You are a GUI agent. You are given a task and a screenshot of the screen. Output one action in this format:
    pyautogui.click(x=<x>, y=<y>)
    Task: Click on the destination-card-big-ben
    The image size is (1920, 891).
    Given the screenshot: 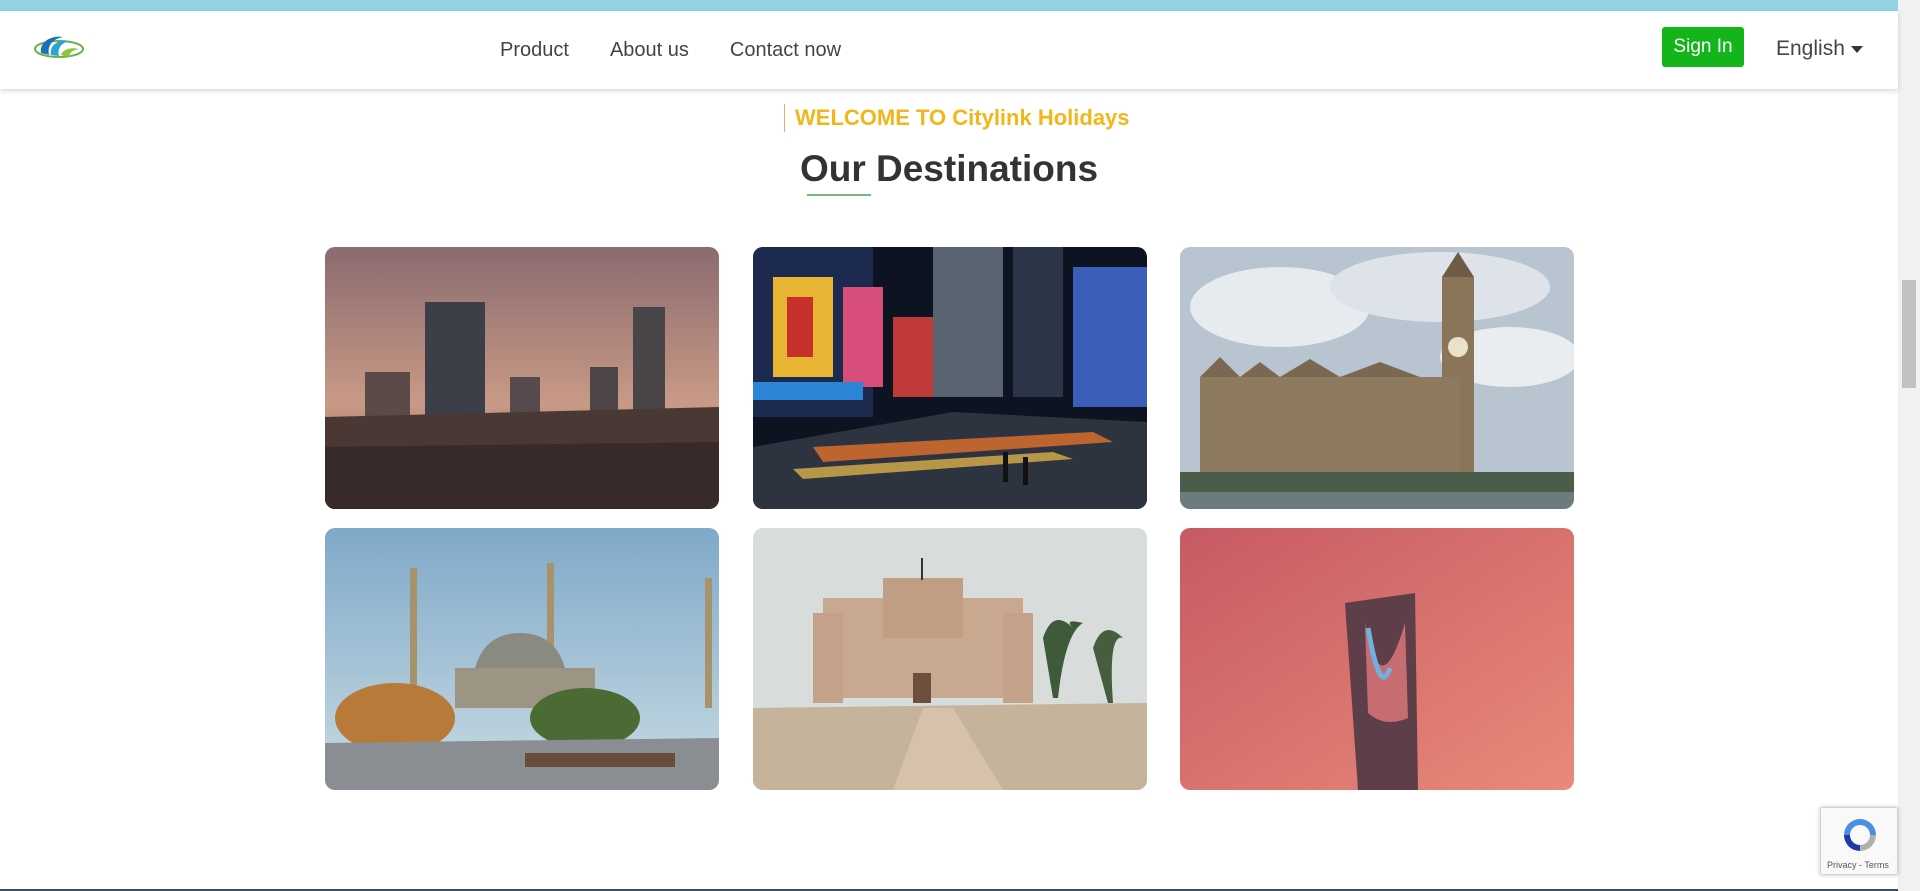 What is the action you would take?
    pyautogui.click(x=1377, y=378)
    